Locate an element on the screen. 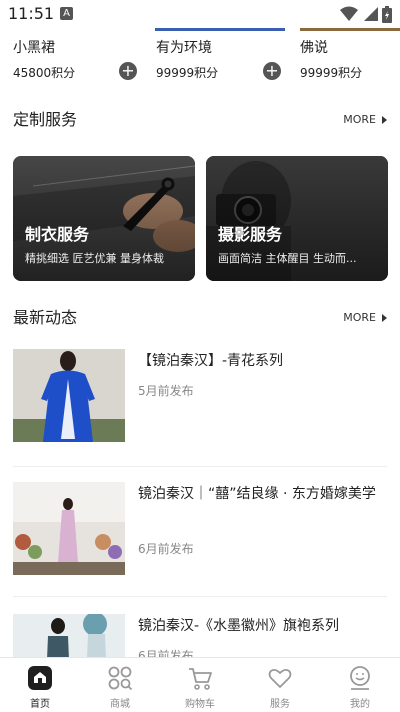  service-subtitle: 精挑细选 匠艺优兼 量身体裁 is located at coordinates (94, 258).